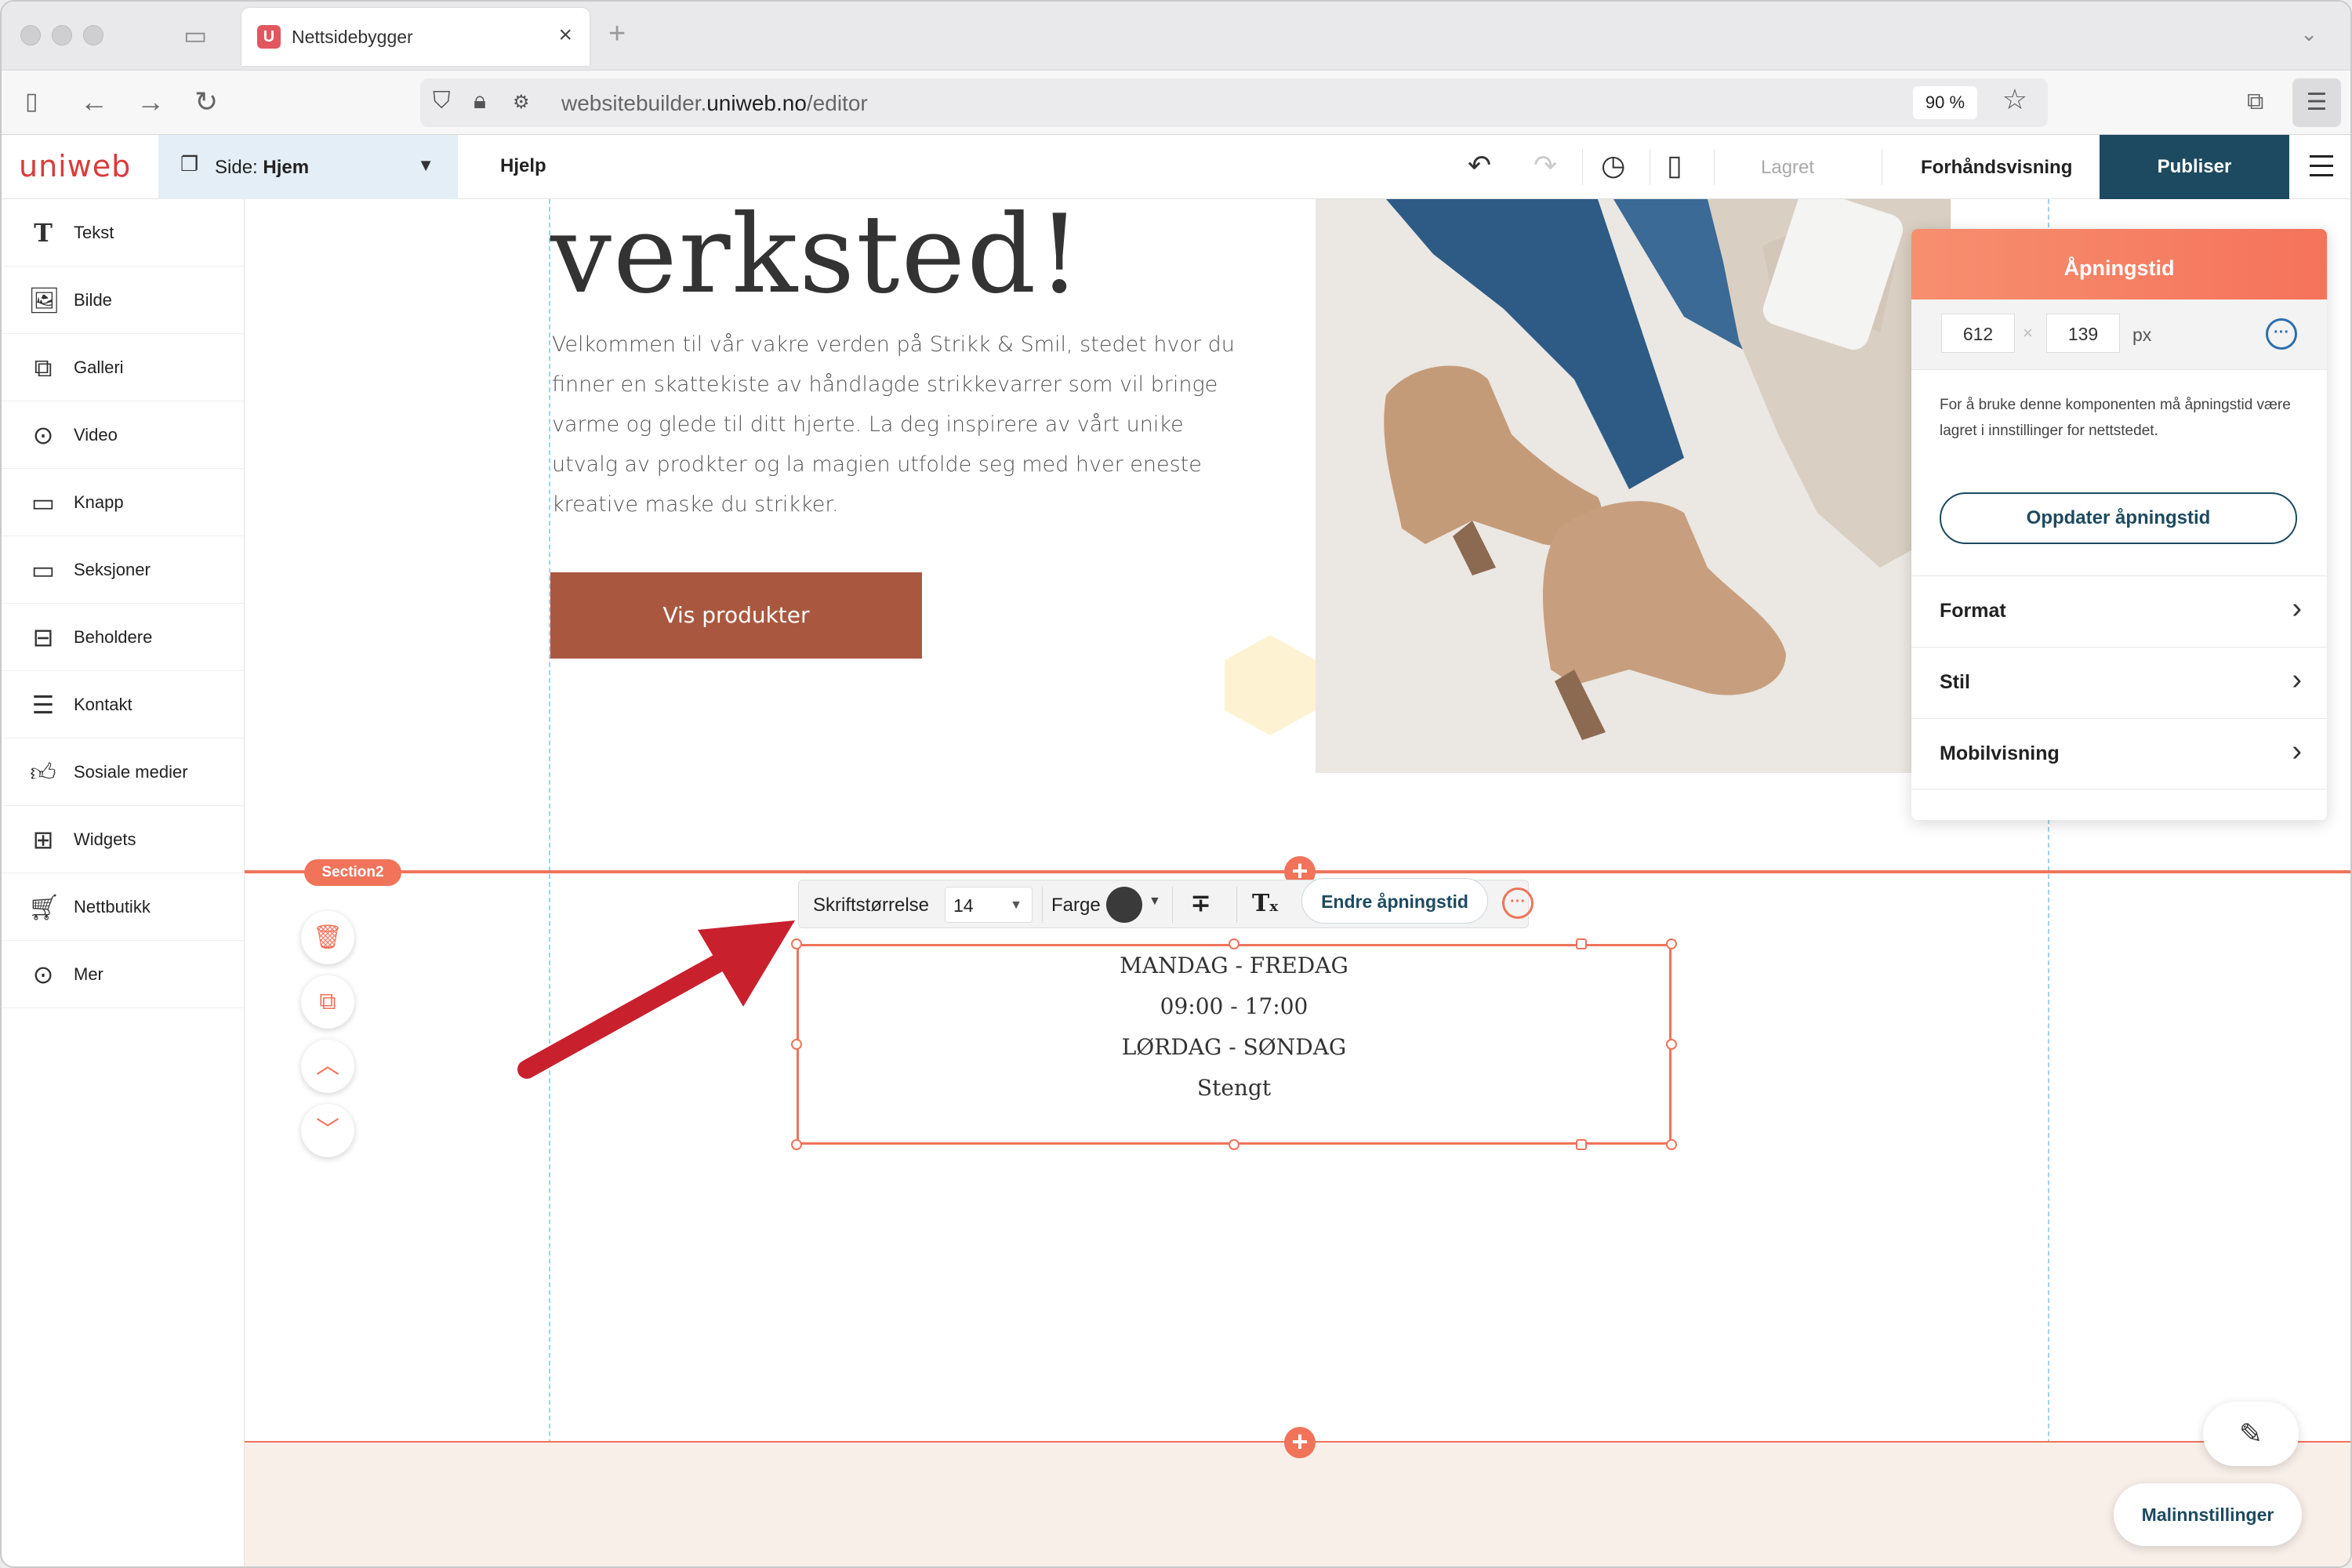 The height and width of the screenshot is (1568, 2352). I want to click on page-selector-label: Side: Hjem, so click(262, 167).